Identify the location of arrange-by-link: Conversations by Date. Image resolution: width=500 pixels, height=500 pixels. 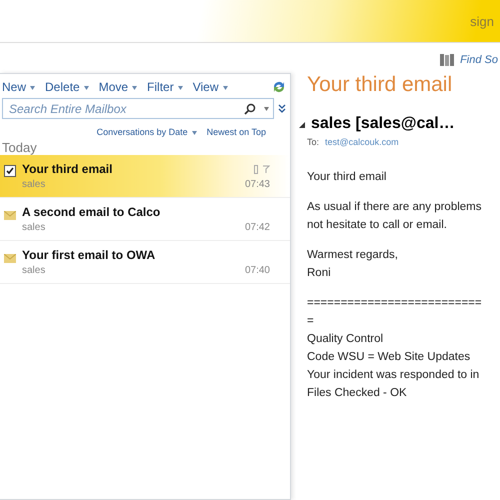
(146, 132).